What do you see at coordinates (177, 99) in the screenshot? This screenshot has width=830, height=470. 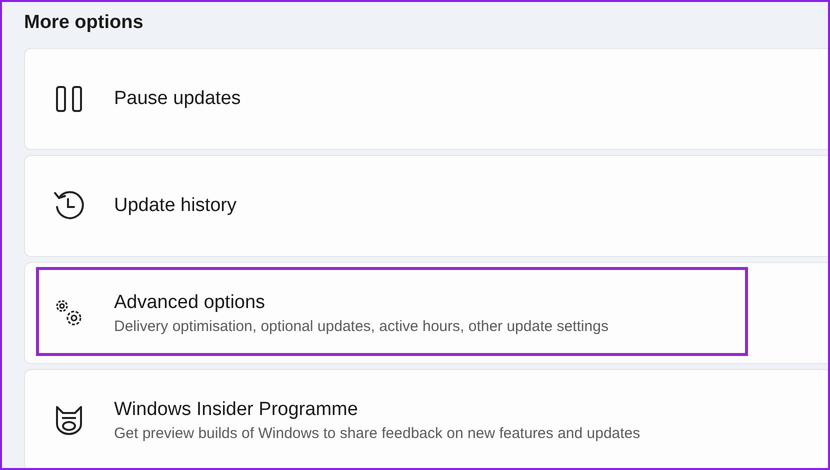 I see `option-title: Pause updates` at bounding box center [177, 99].